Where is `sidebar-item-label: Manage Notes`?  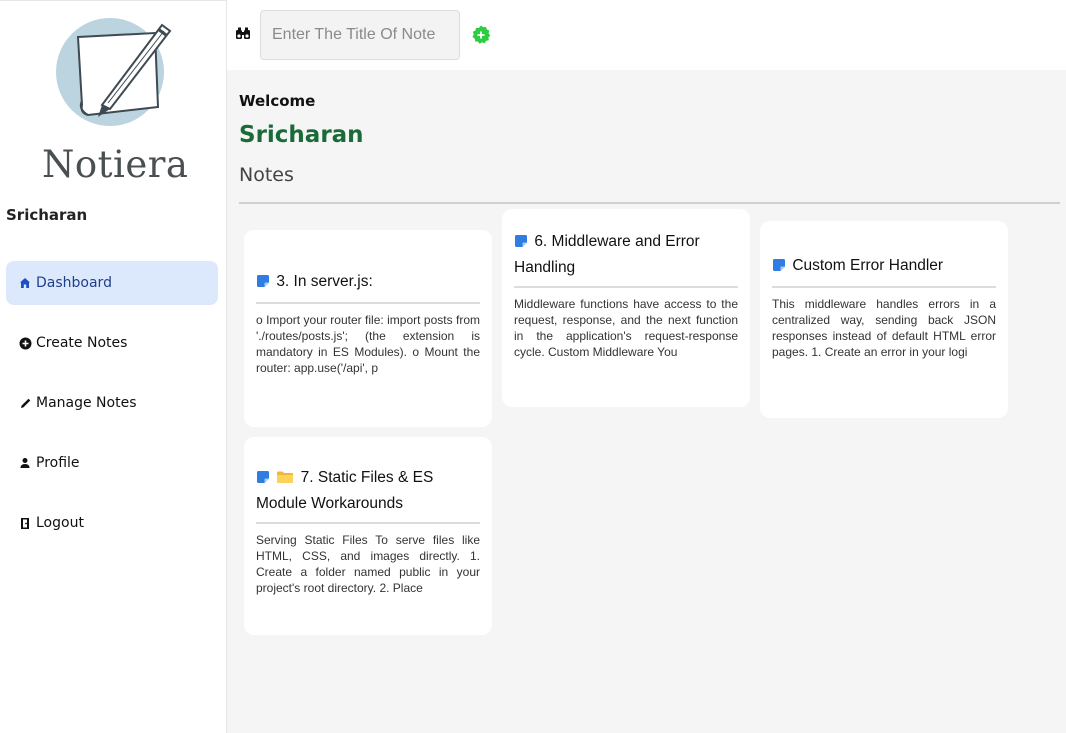 sidebar-item-label: Manage Notes is located at coordinates (86, 403).